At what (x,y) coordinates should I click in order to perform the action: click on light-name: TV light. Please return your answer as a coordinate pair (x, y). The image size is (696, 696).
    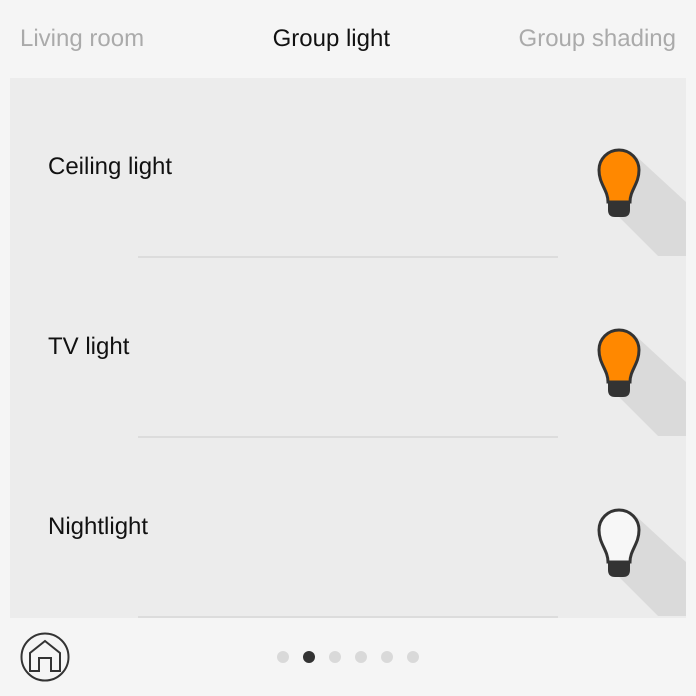
    Looking at the image, I should click on (89, 347).